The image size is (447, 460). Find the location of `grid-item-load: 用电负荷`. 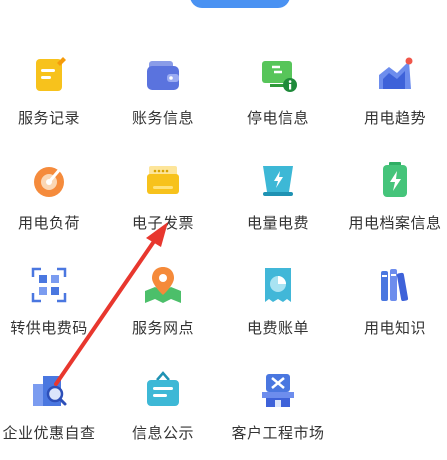

grid-item-load: 用电负荷 is located at coordinates (52, 205).